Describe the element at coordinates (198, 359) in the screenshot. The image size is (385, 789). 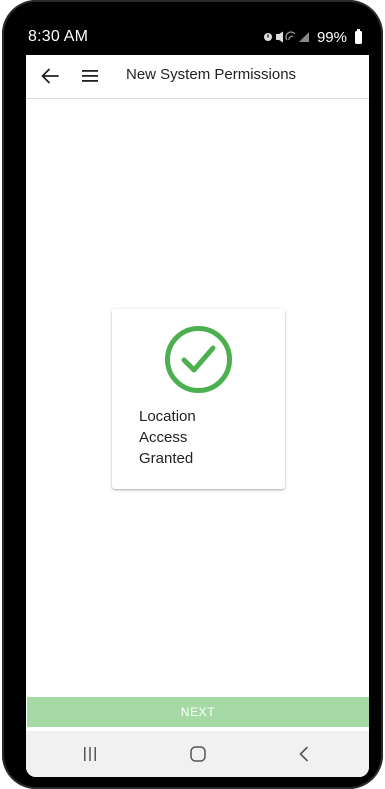
I see `check-circle-icon` at that location.